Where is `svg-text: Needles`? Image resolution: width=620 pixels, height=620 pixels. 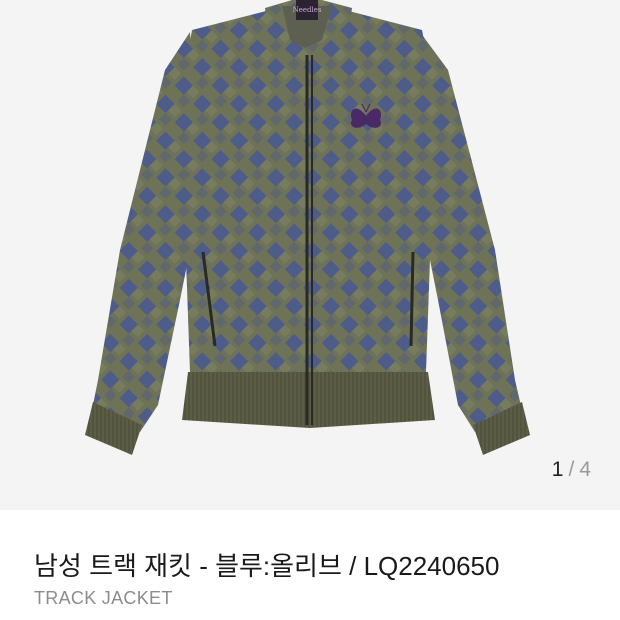
svg-text: Needles is located at coordinates (307, 10).